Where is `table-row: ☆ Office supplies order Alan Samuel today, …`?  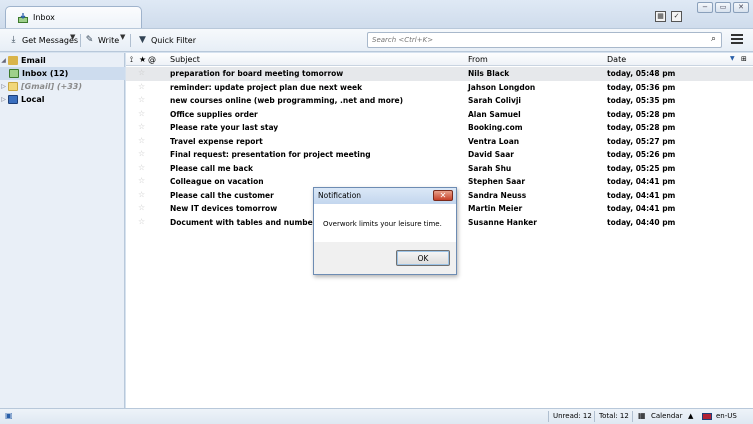 table-row: ☆ Office supplies order Alan Samuel today, … is located at coordinates (439, 115).